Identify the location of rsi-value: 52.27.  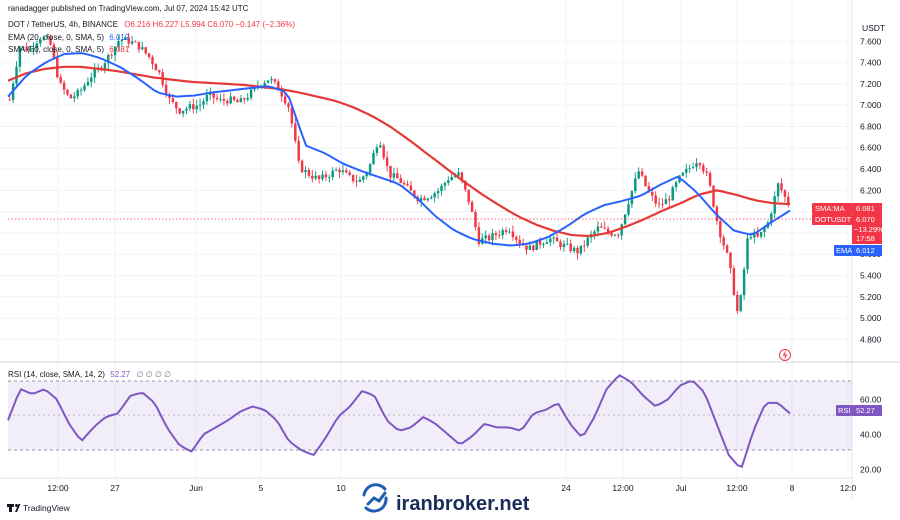
(120, 374).